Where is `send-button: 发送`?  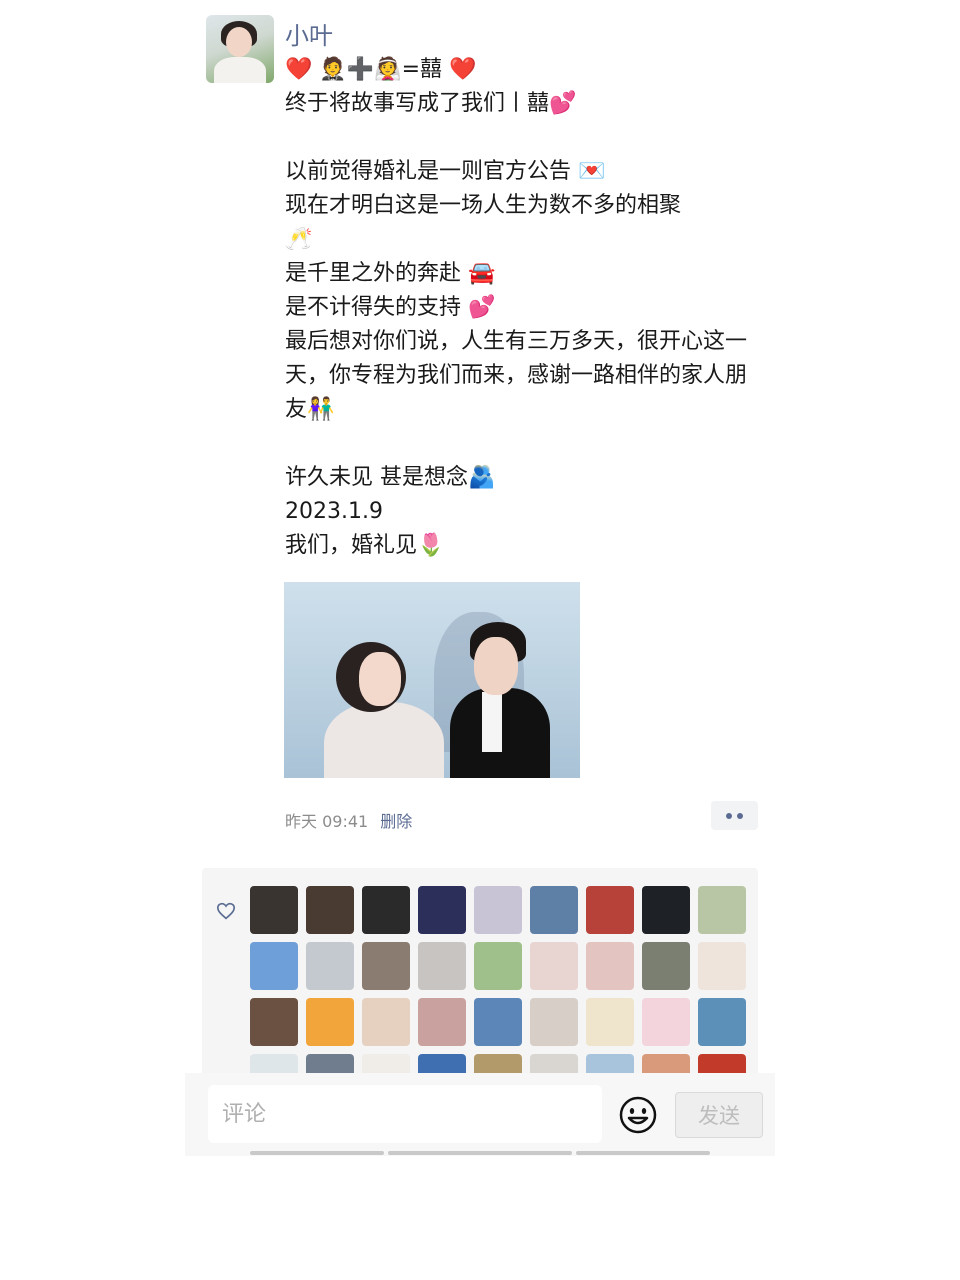 send-button: 发送 is located at coordinates (719, 1115).